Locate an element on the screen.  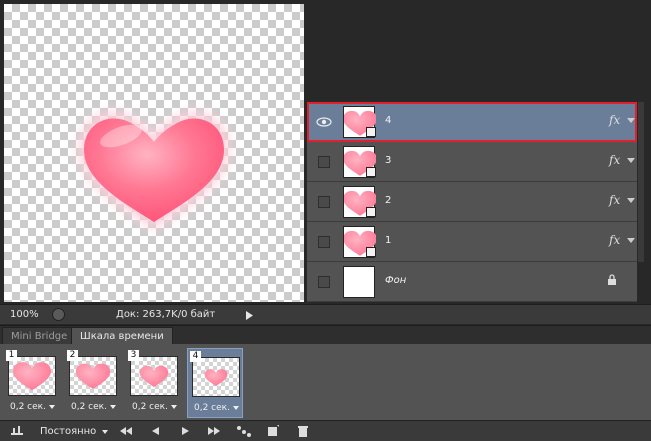
layer-row: 4 fx is located at coordinates (472, 122).